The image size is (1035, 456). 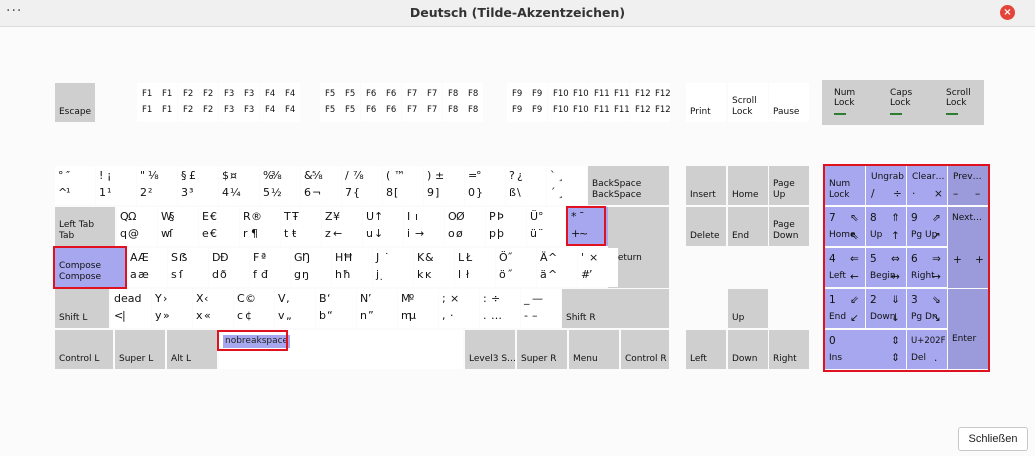 I want to click on key-row4: N’ n”, so click(x=377, y=308).